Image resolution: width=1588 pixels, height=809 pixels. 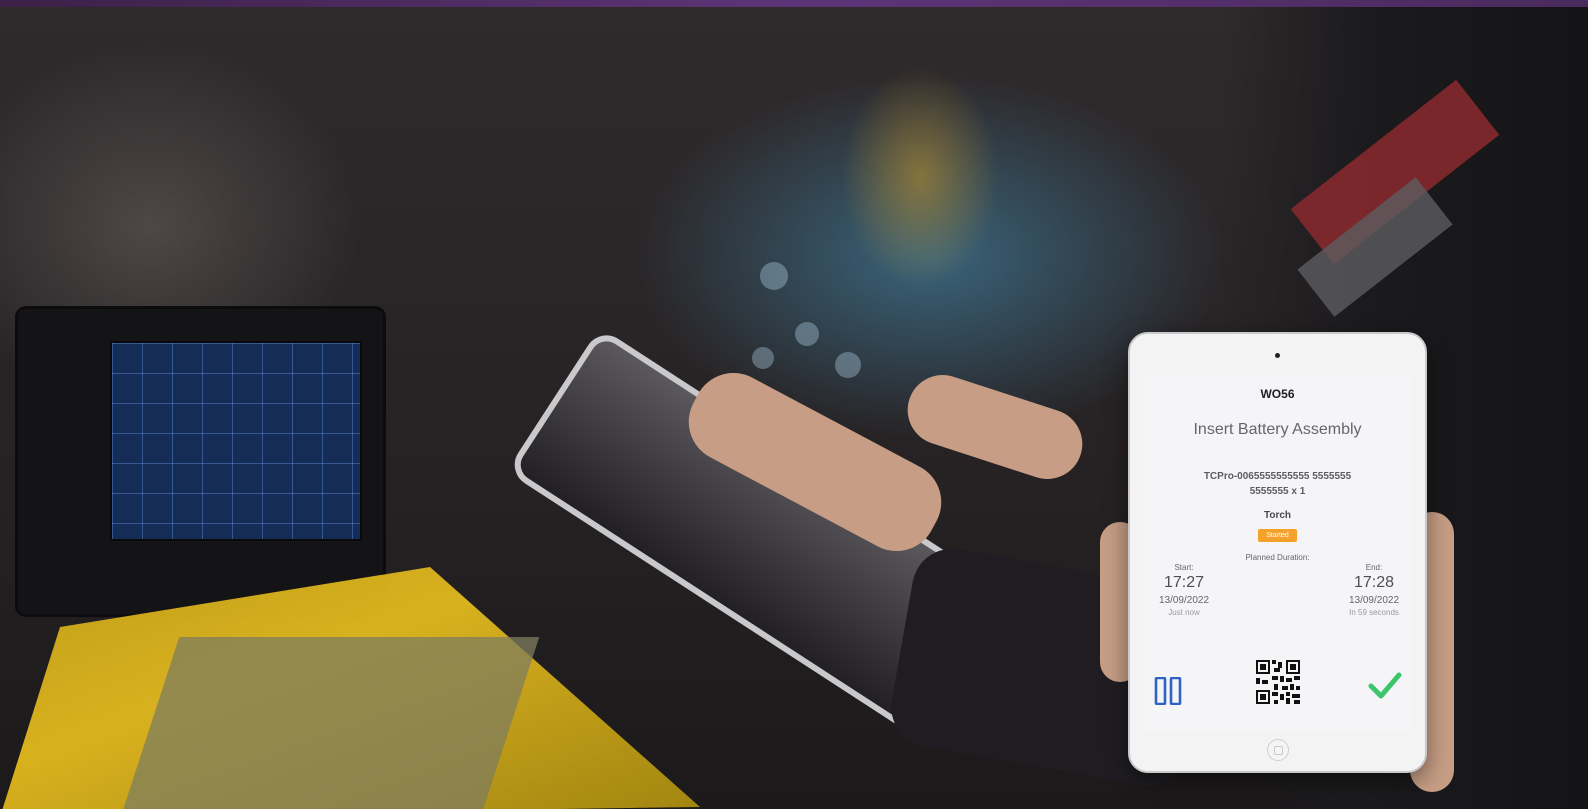 I want to click on task-title: Insert Battery Assembly, so click(x=1277, y=429).